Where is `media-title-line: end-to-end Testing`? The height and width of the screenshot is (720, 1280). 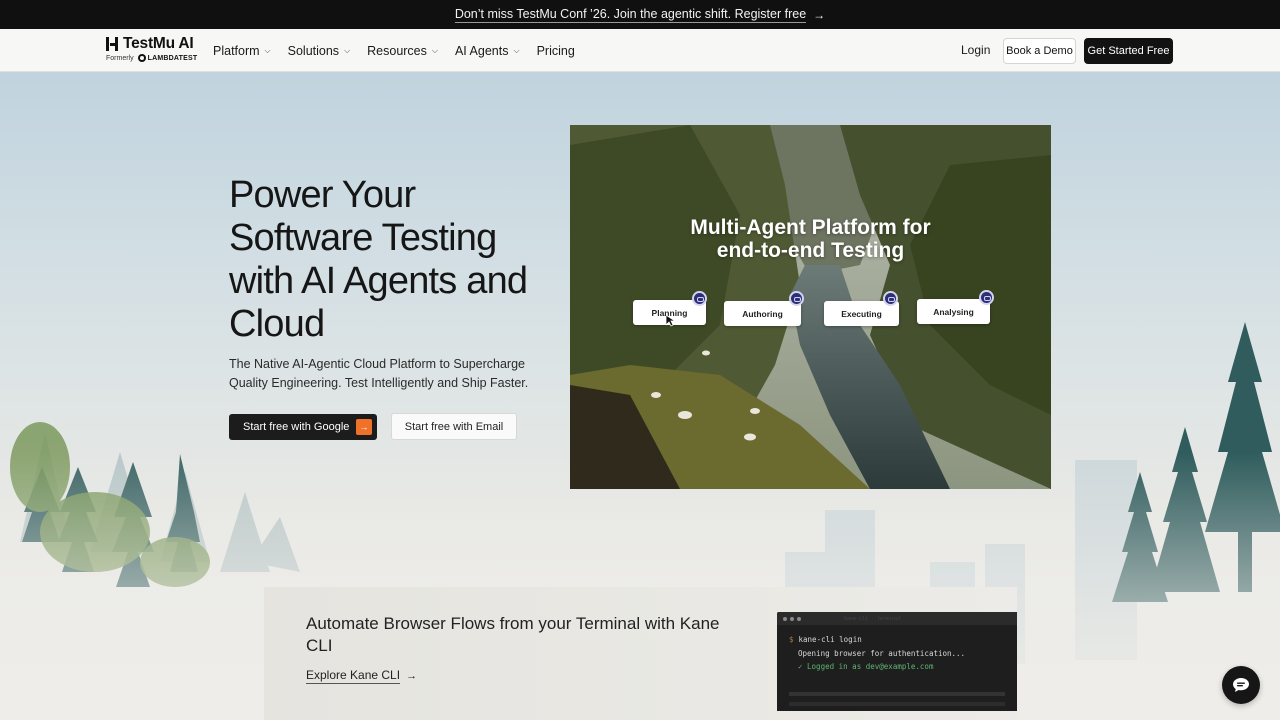
media-title-line: end-to-end Testing is located at coordinates (810, 250).